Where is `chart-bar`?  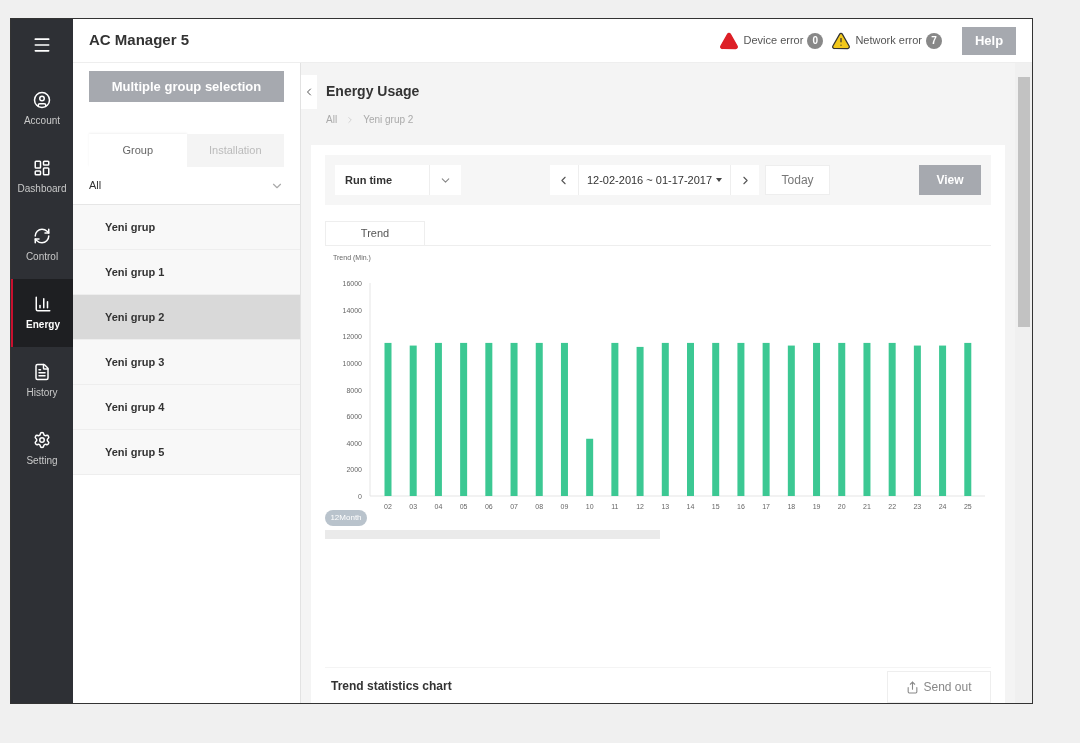
chart-bar is located at coordinates (590, 467).